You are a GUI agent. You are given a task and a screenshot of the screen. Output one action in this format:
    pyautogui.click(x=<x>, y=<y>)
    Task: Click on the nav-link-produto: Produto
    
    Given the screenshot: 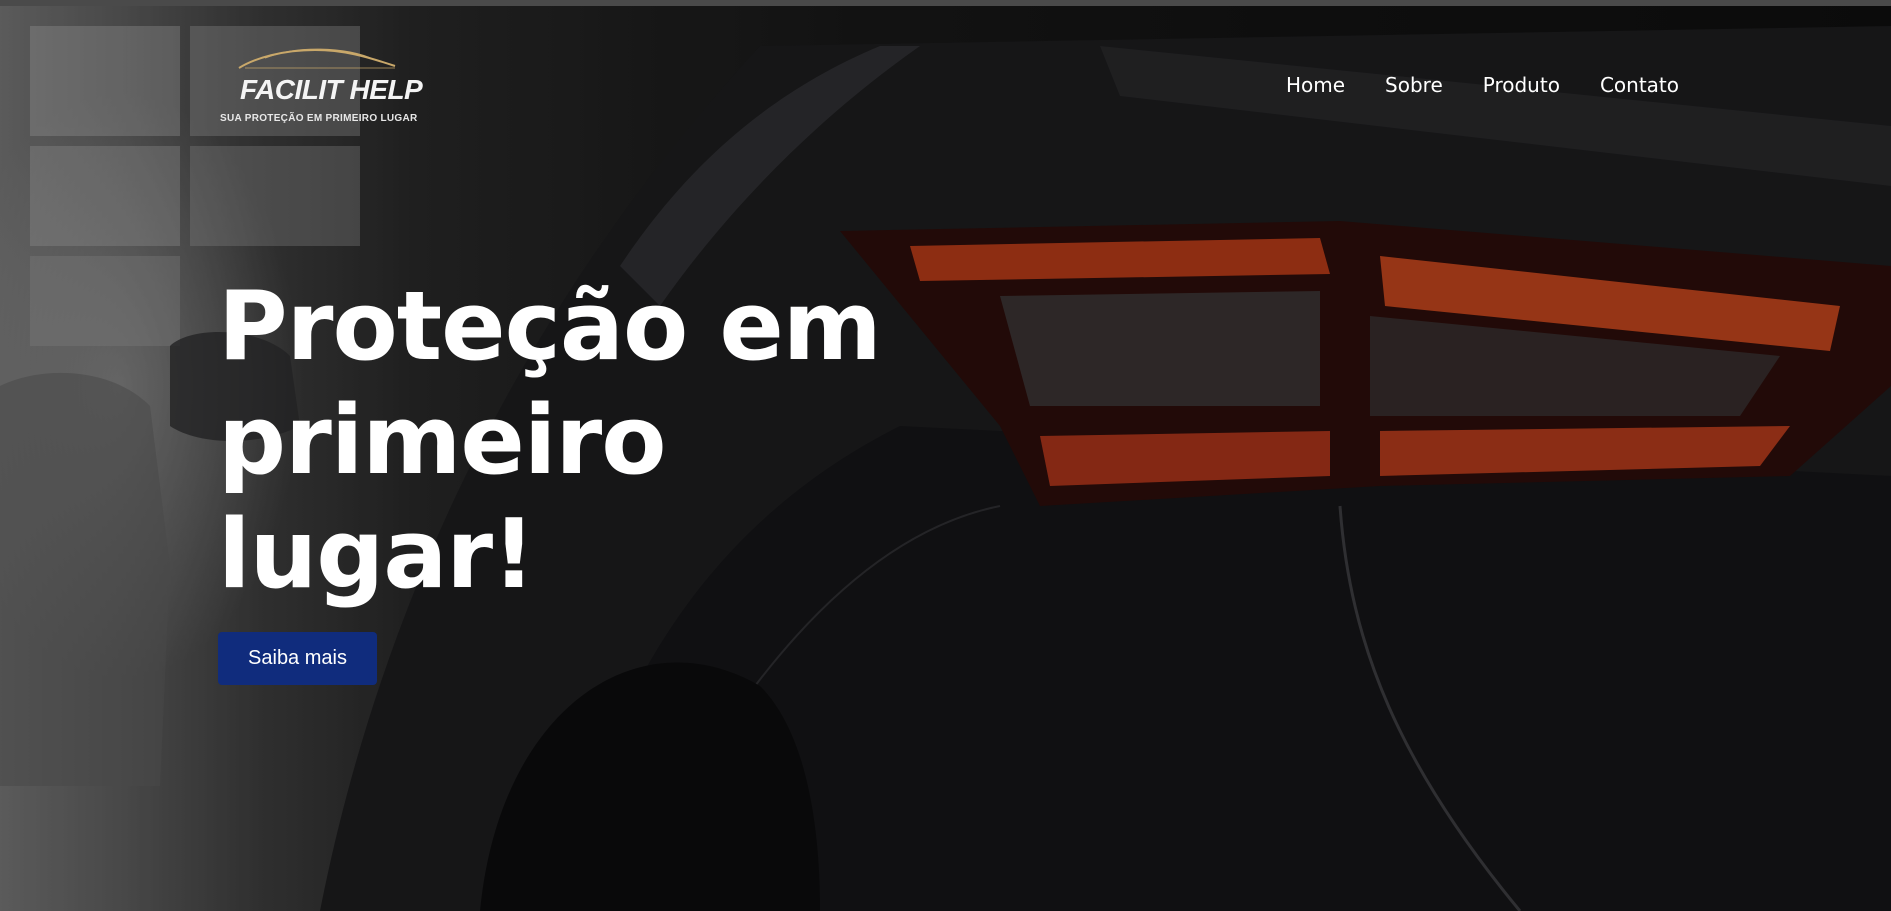 What is the action you would take?
    pyautogui.click(x=1521, y=85)
    